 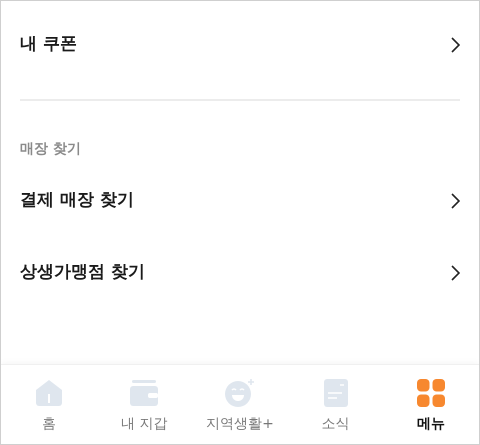 What do you see at coordinates (240, 45) in the screenshot?
I see `menu-item: 내 쿠폰` at bounding box center [240, 45].